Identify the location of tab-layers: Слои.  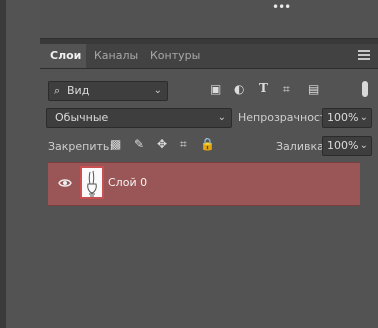
(63, 56).